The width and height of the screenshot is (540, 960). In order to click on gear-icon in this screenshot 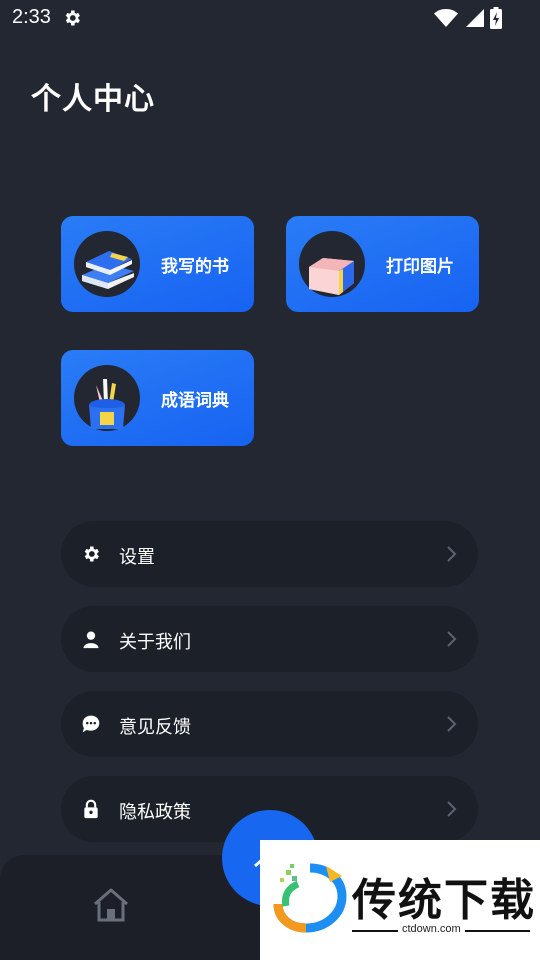, I will do `click(91, 554)`.